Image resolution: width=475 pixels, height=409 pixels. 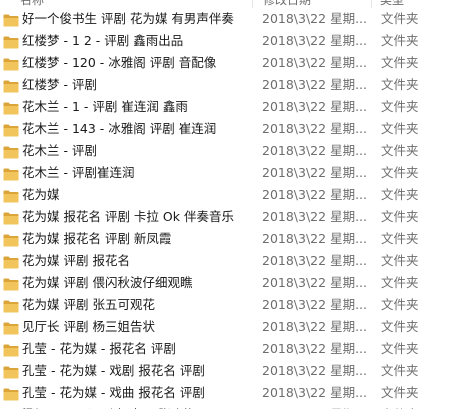 What do you see at coordinates (237, 261) in the screenshot?
I see `list-item: 花为媒 评剧 报花名 2018\3\22 星期... 文件夹` at bounding box center [237, 261].